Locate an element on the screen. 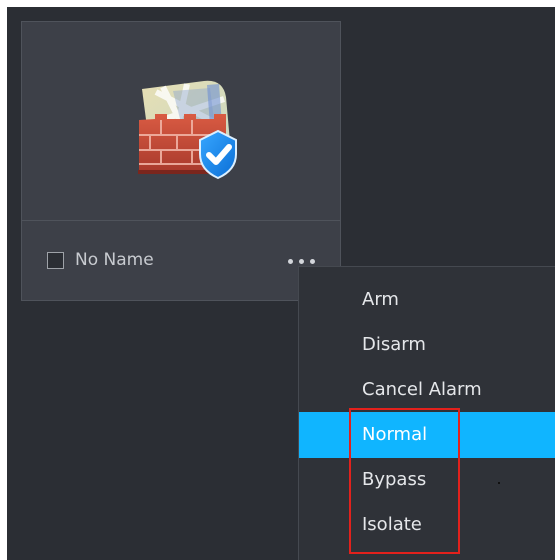  zone-name-label: No Name is located at coordinates (114, 260).